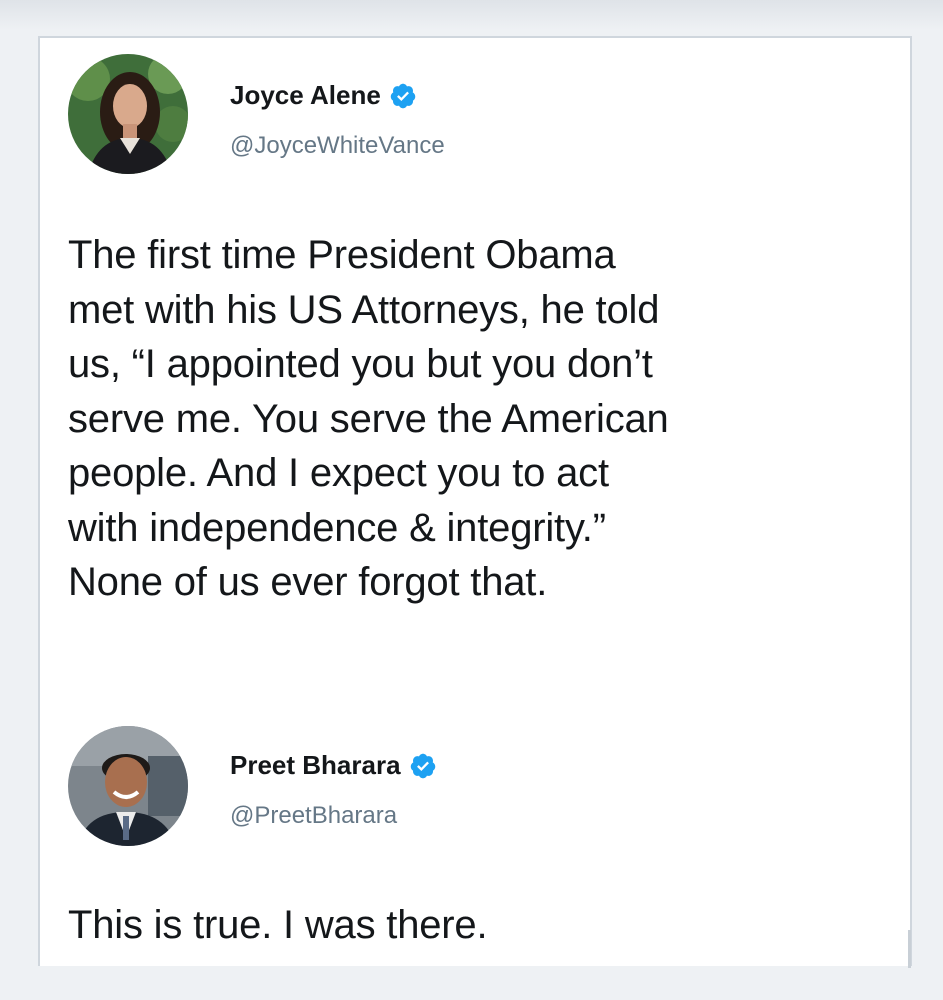  I want to click on author-row-preet-bharara: Preet Bharara, so click(333, 765).